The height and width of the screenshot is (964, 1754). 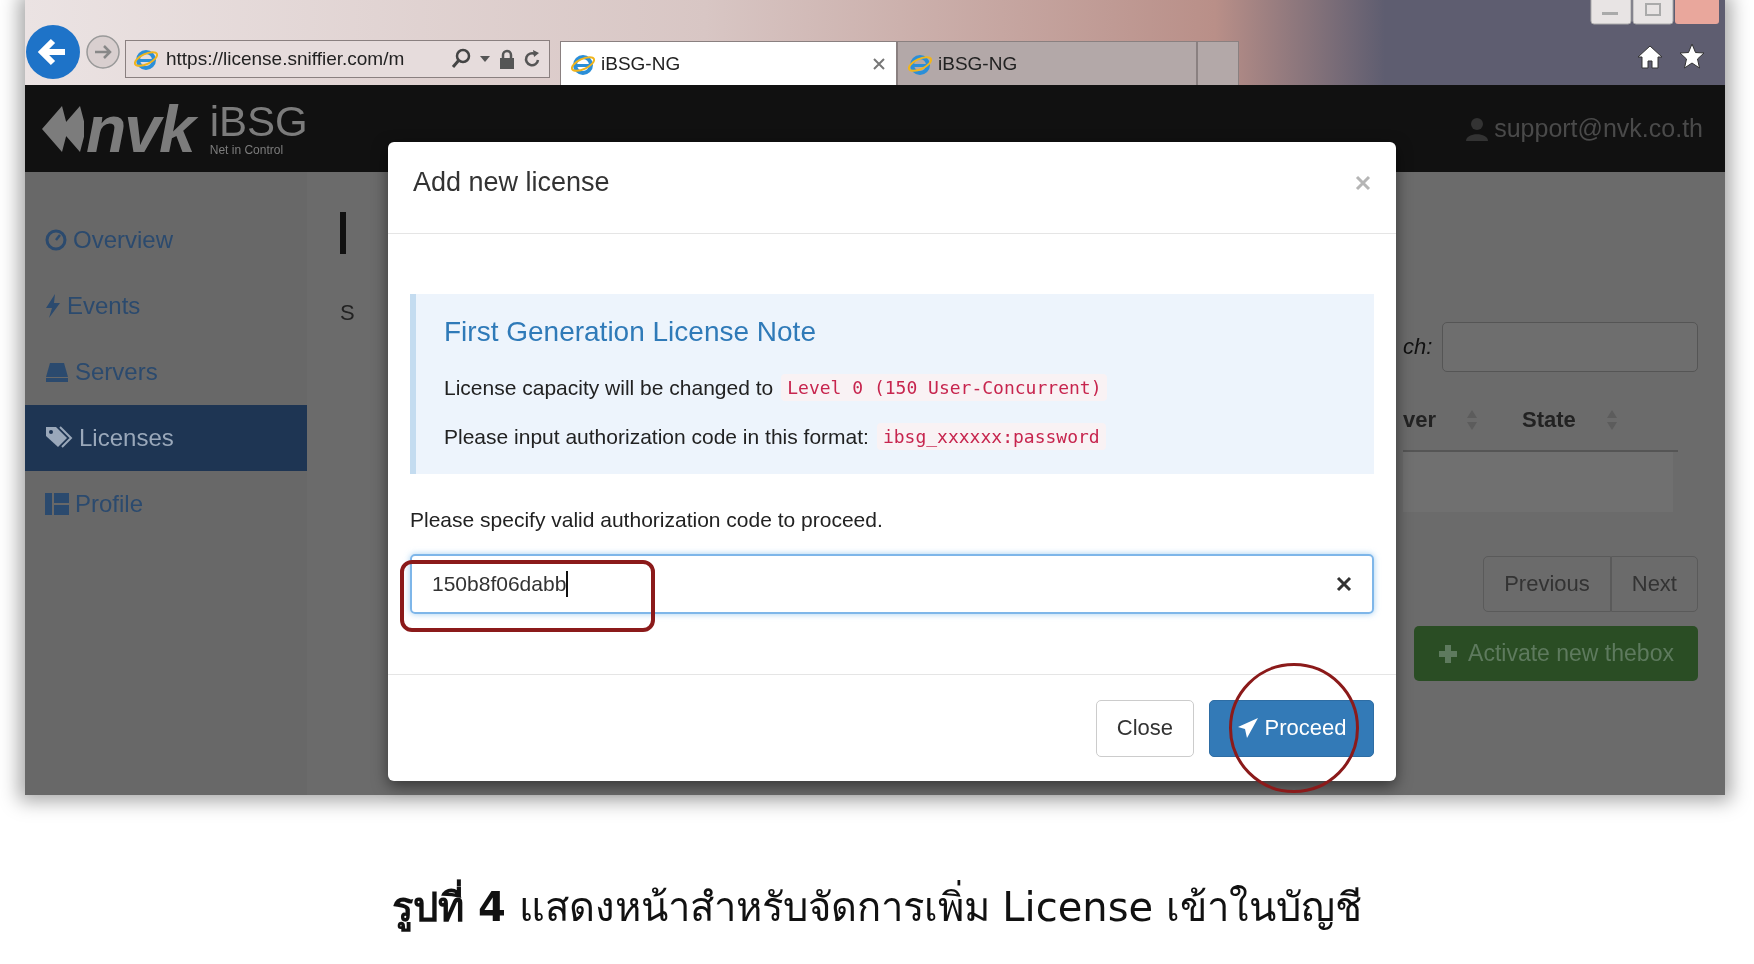 I want to click on activate-button: Activate new thebox, so click(x=1556, y=653).